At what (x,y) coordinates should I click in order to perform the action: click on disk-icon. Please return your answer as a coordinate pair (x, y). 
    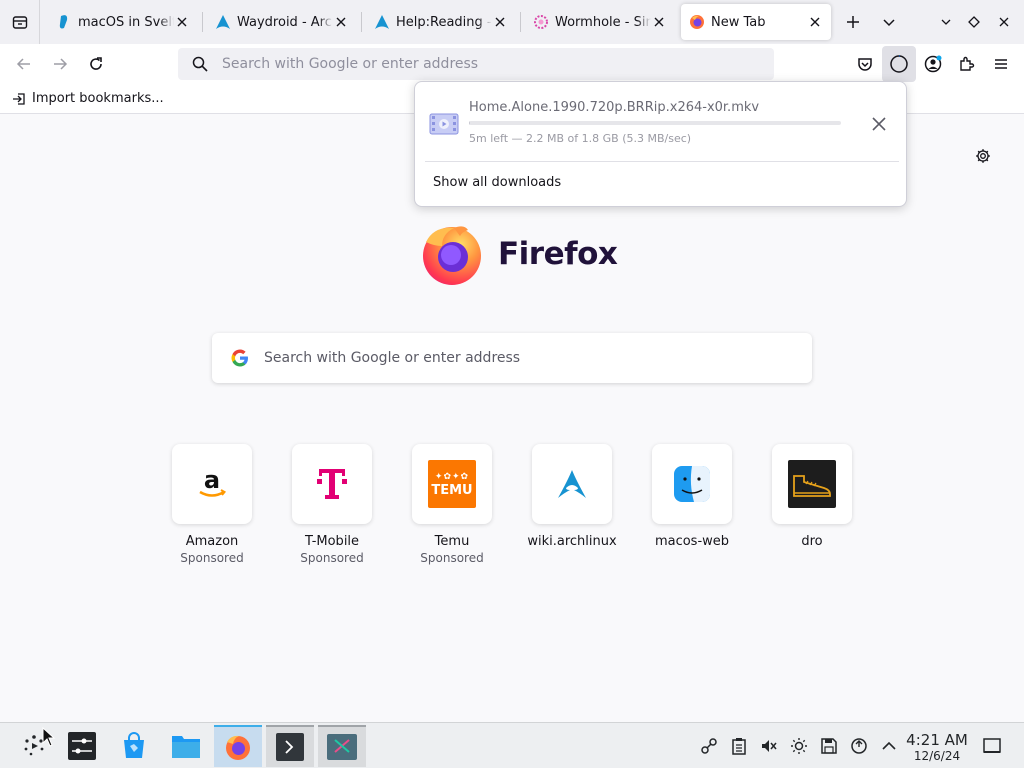
    Looking at the image, I should click on (829, 746).